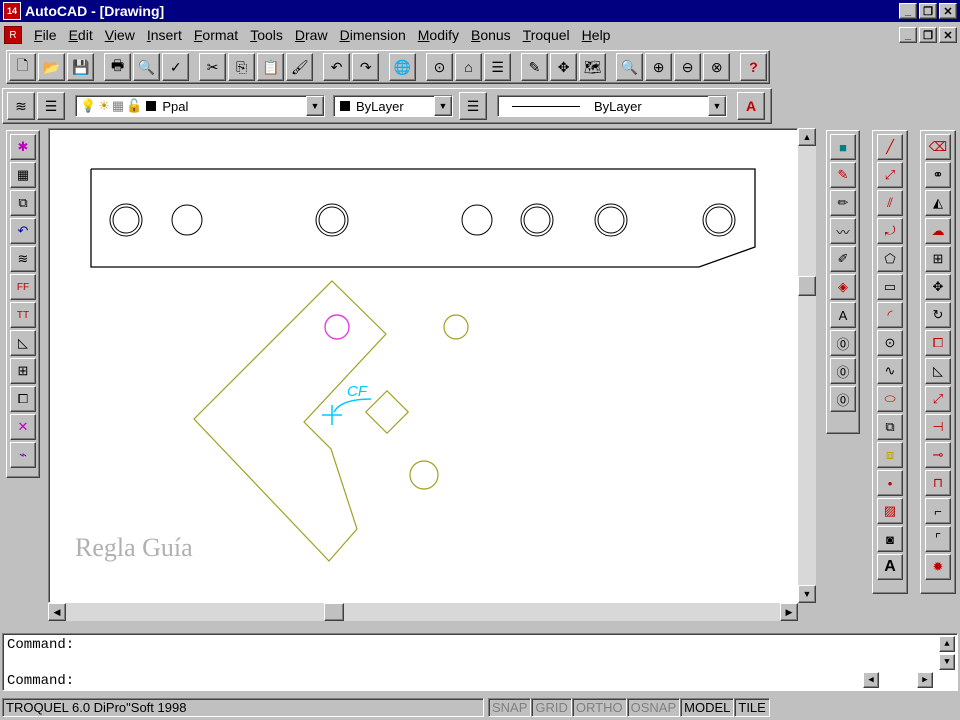 The height and width of the screenshot is (720, 960). Describe the element at coordinates (947, 644) in the screenshot. I see `command-scroll-up: ▲` at that location.